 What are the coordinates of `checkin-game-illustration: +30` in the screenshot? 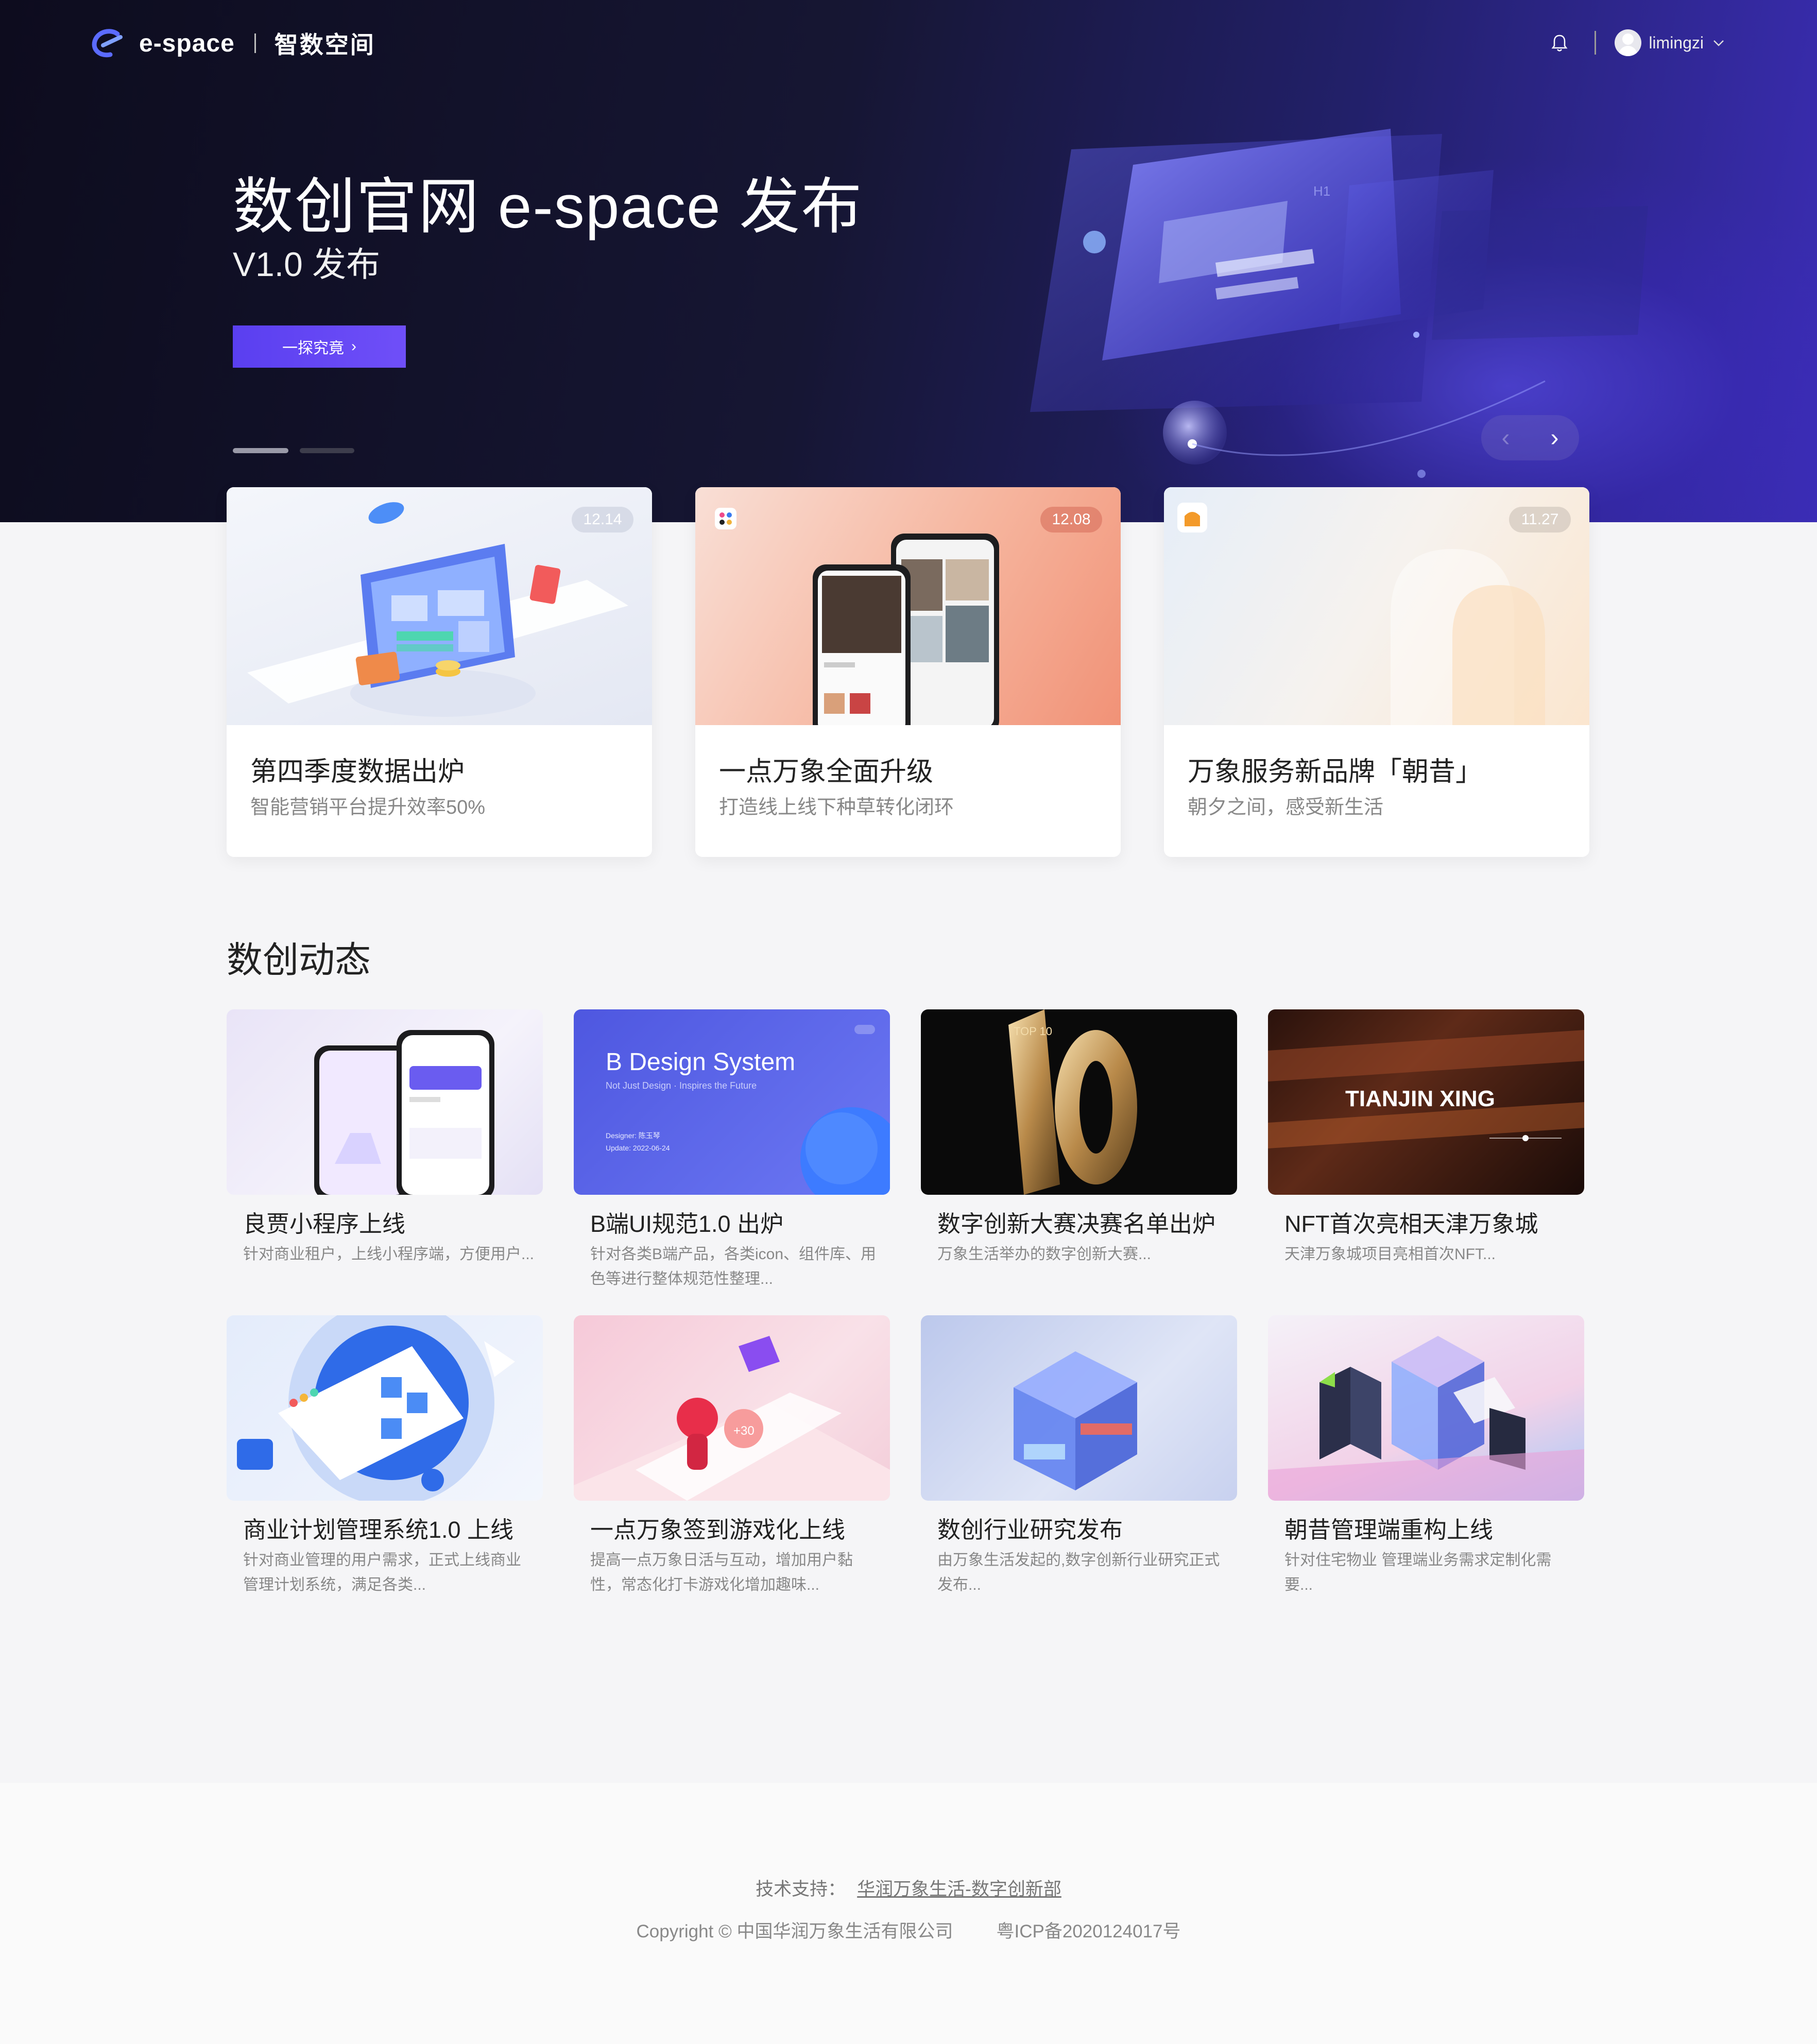 It's located at (732, 1418).